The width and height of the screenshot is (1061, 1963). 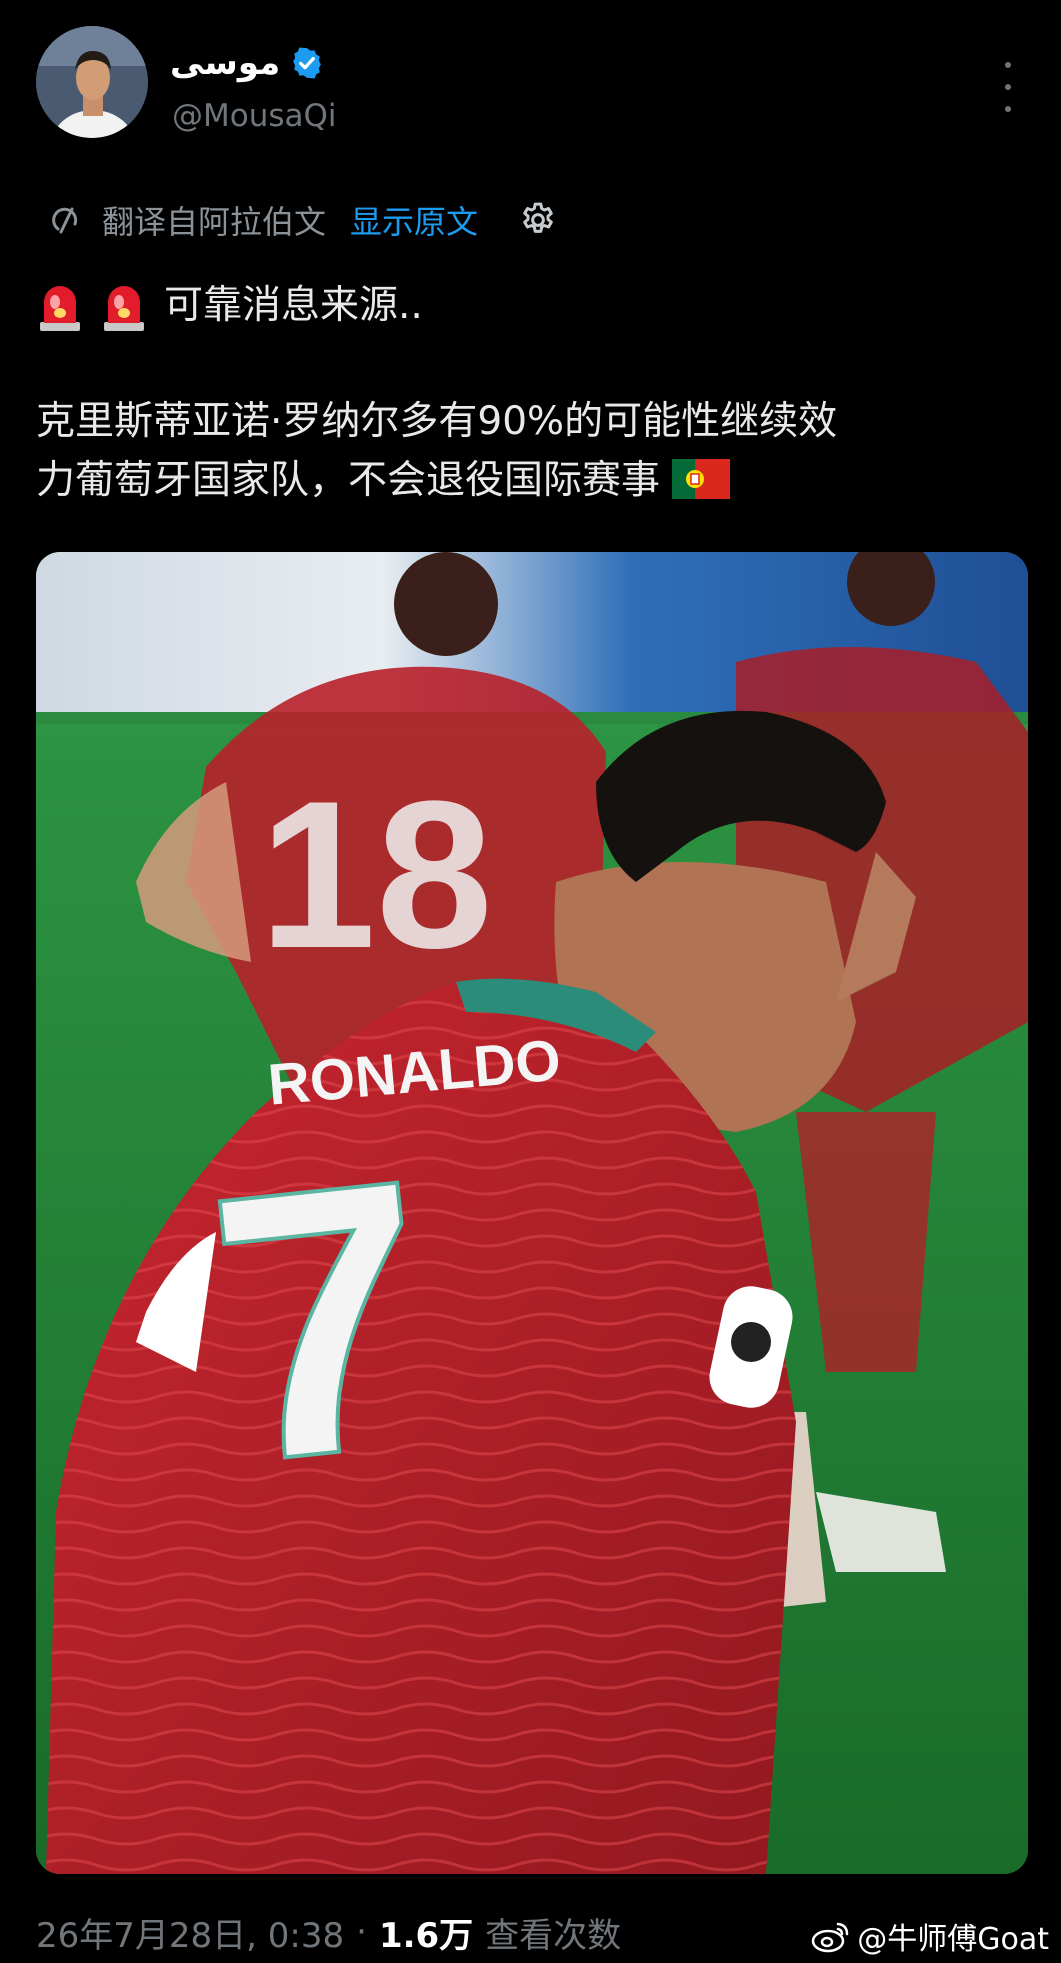 I want to click on more-vertical-icon, so click(x=1008, y=87).